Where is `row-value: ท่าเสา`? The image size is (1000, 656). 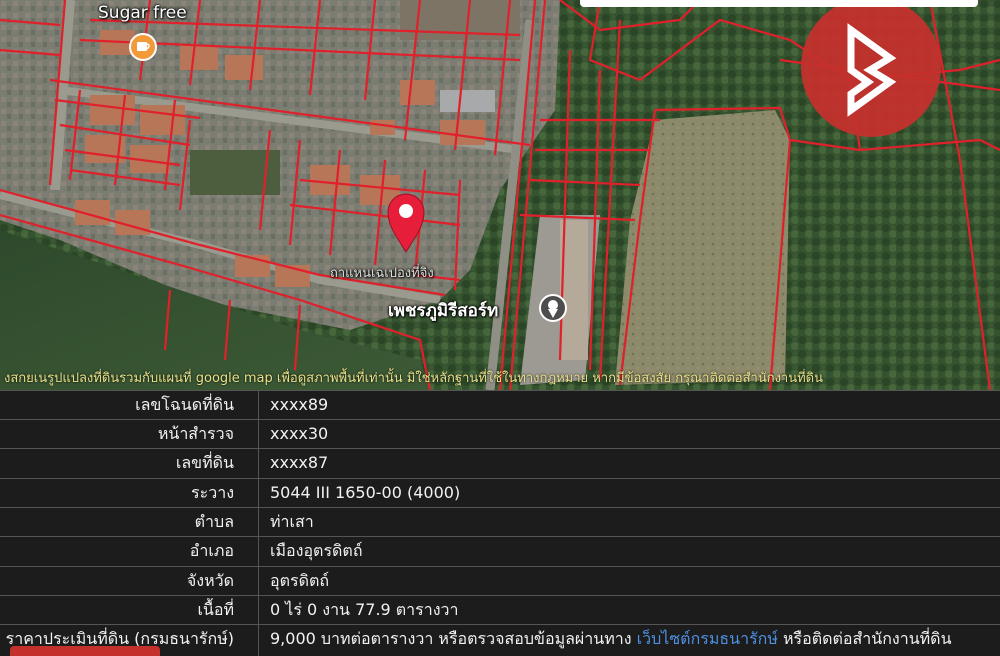
row-value: ท่าเสา is located at coordinates (292, 521).